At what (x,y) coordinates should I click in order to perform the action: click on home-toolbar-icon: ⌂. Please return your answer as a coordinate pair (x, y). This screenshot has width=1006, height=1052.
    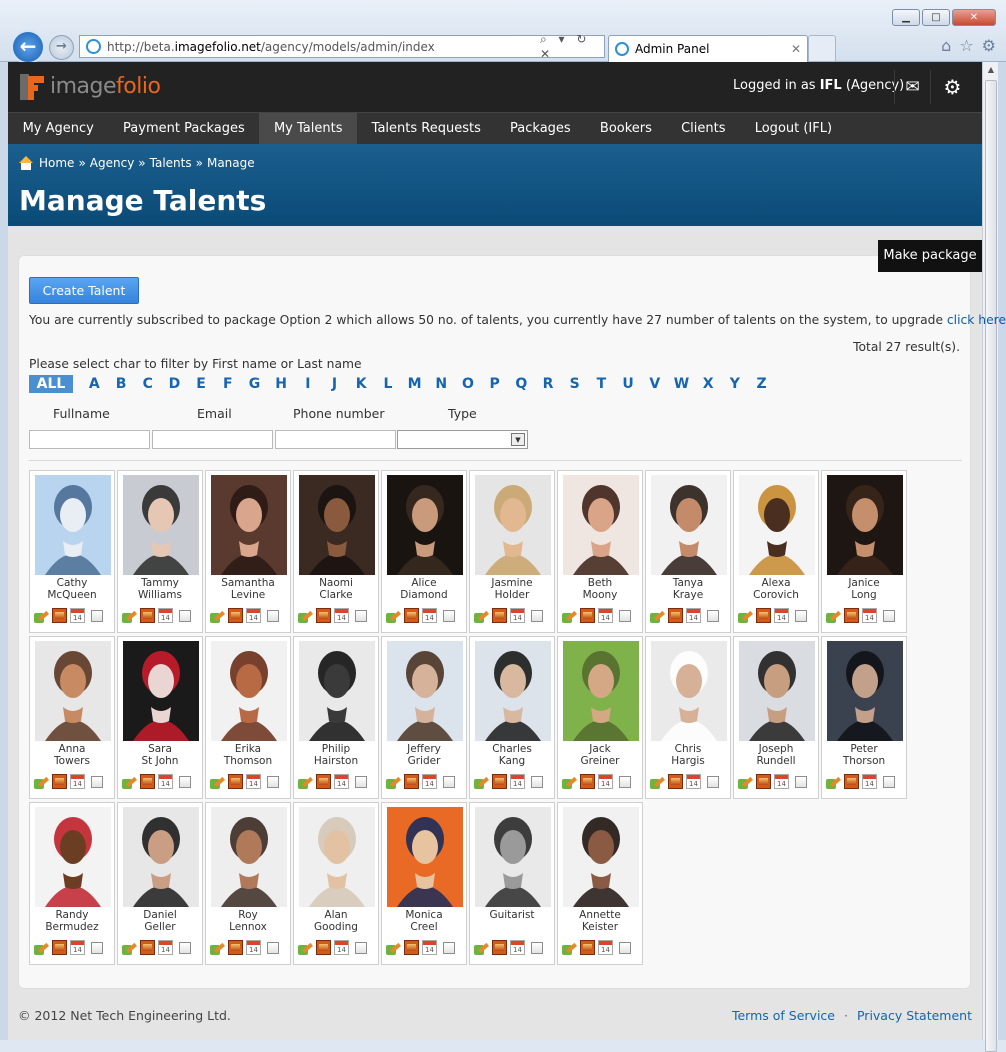
    Looking at the image, I should click on (946, 45).